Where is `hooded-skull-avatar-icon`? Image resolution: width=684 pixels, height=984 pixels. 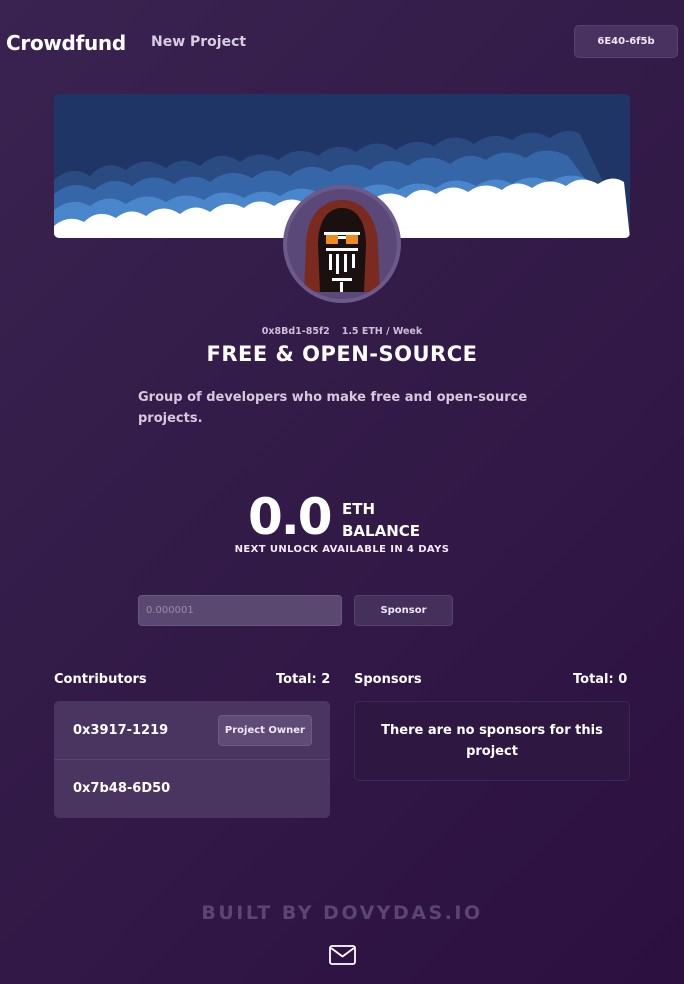 hooded-skull-avatar-icon is located at coordinates (342, 246).